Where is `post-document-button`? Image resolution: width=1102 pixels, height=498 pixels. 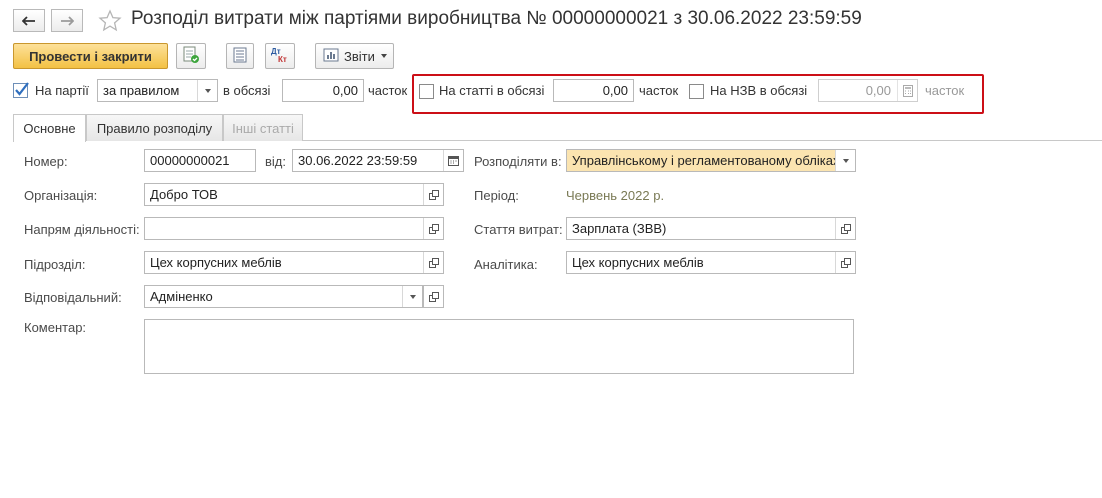
post-document-button is located at coordinates (191, 56).